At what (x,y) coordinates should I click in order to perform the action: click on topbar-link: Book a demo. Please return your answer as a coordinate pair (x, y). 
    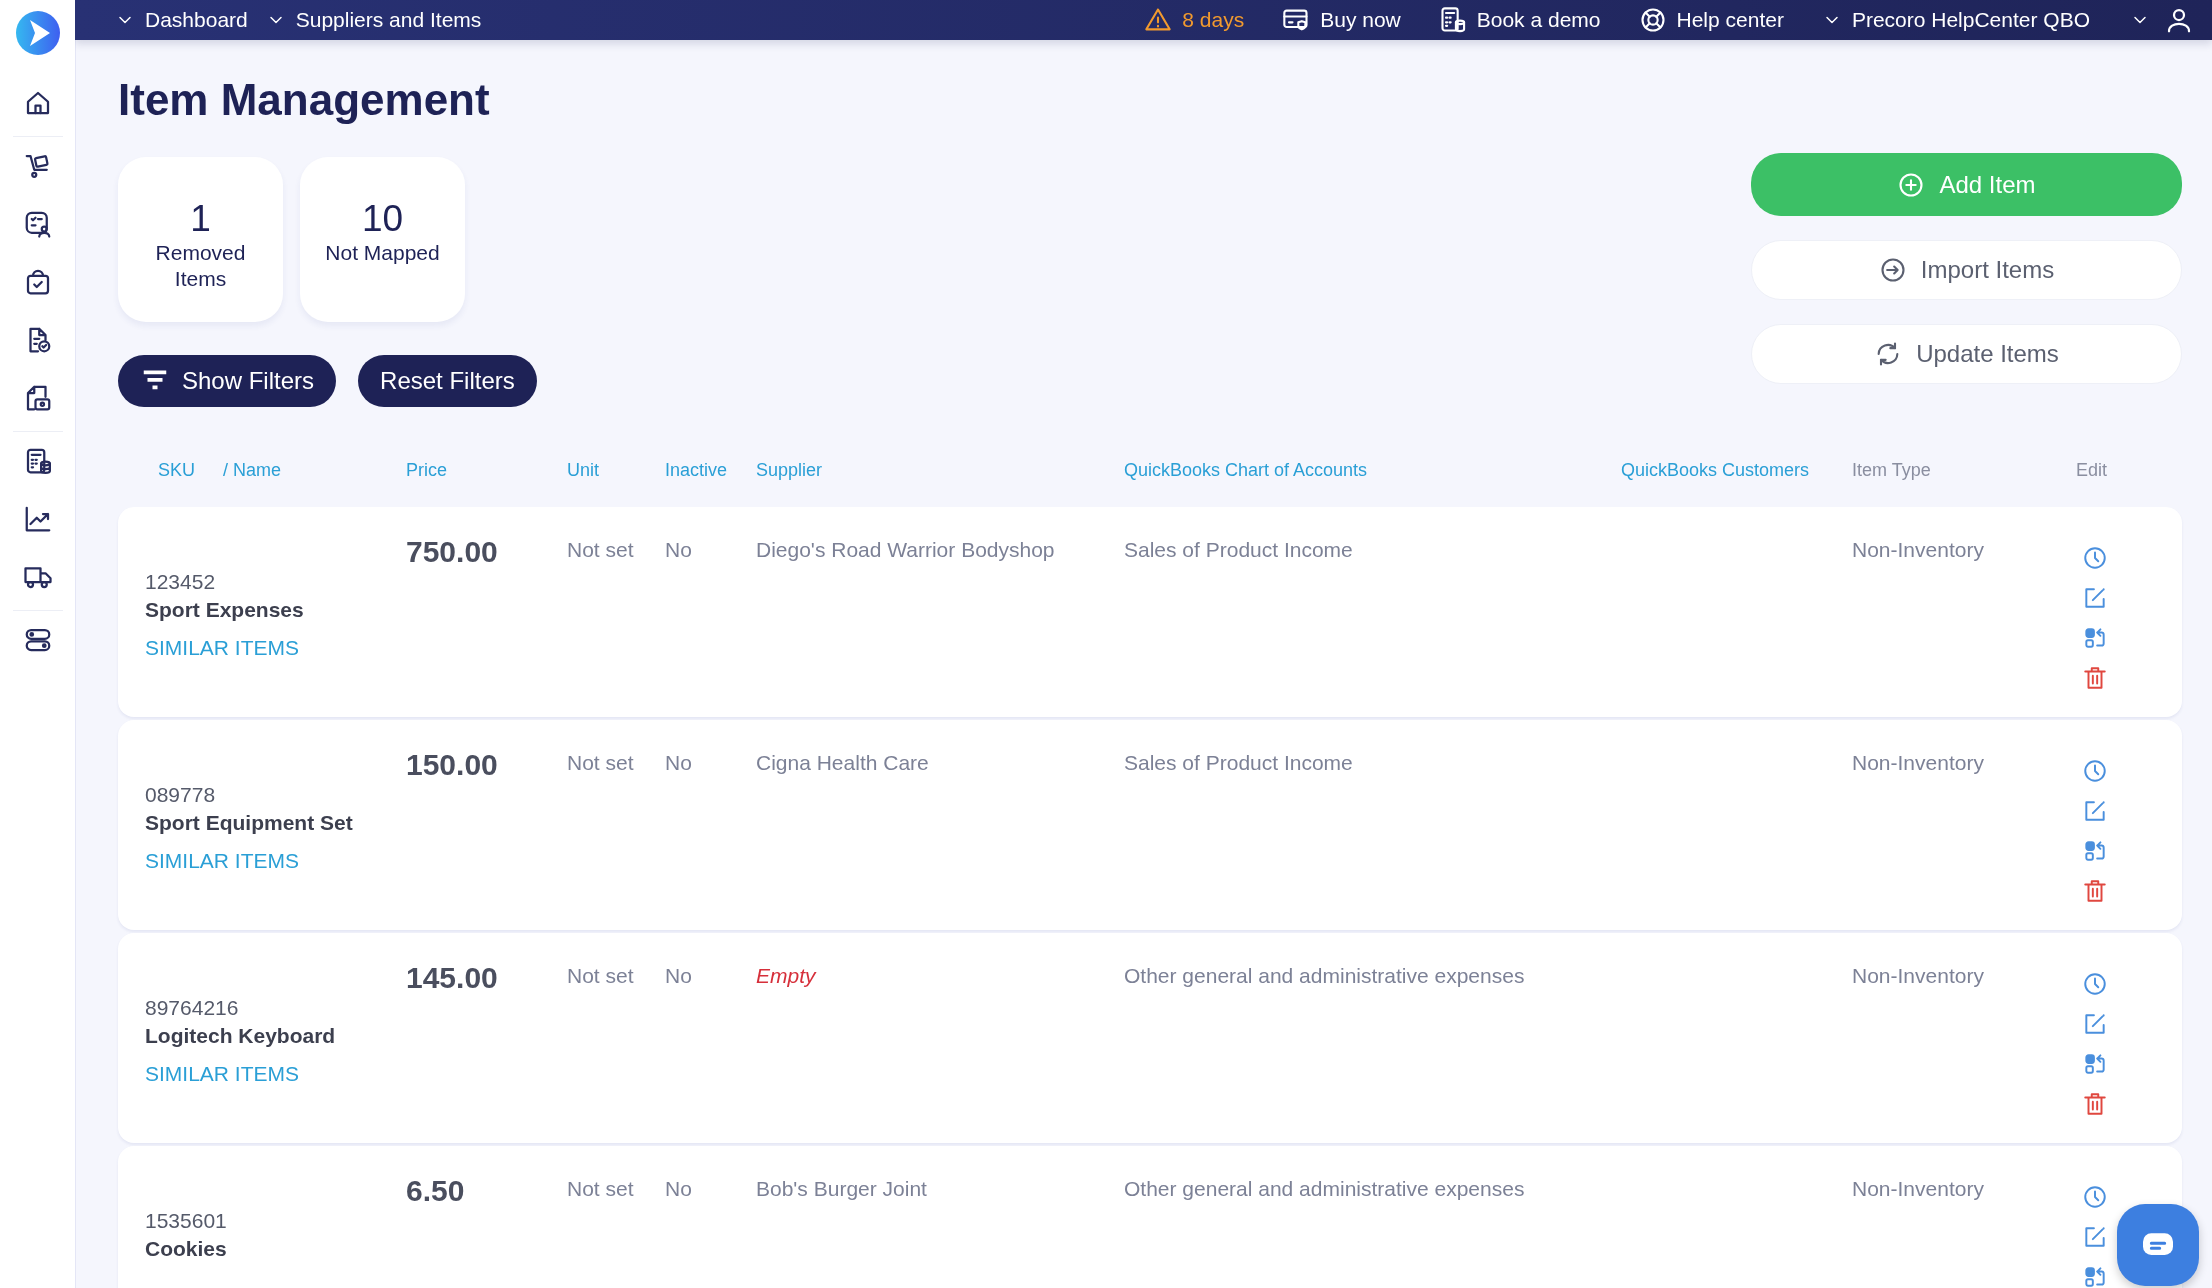
    Looking at the image, I should click on (1538, 20).